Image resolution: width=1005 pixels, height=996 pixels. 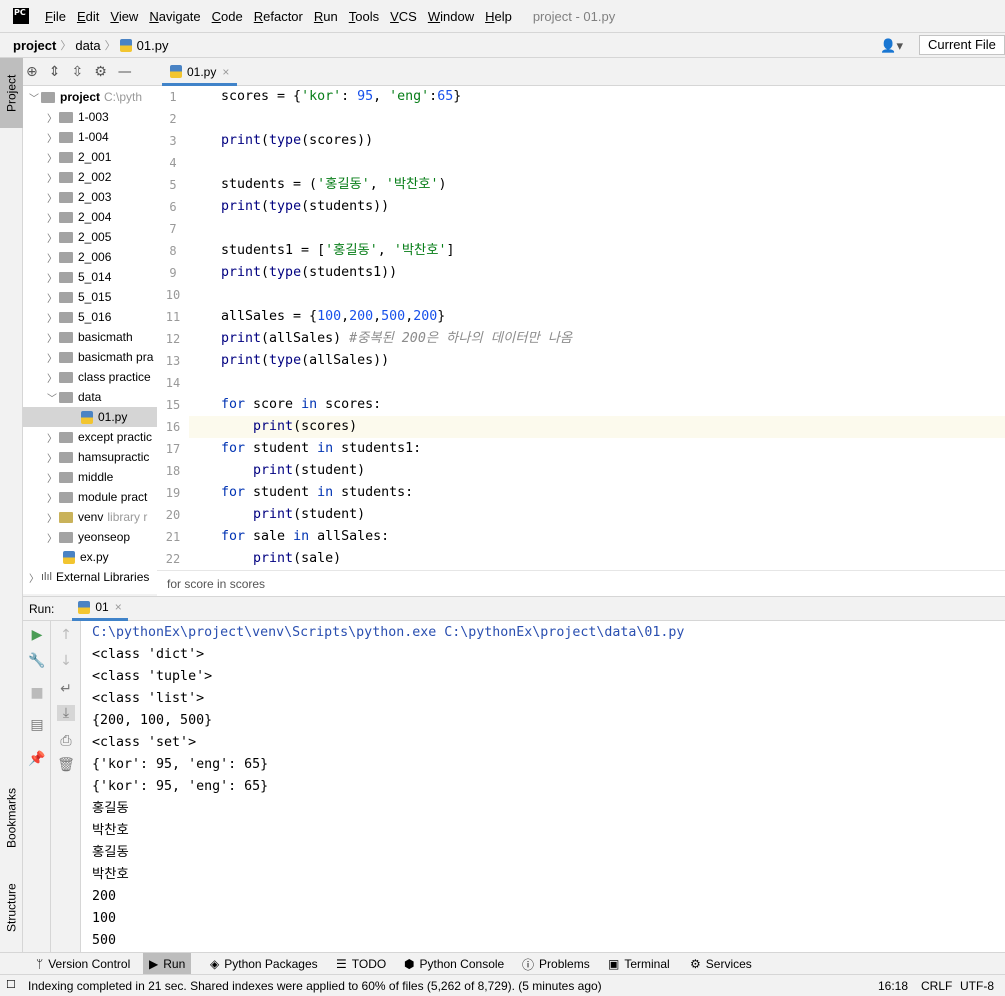 I want to click on menu-help: Help, so click(x=498, y=16).